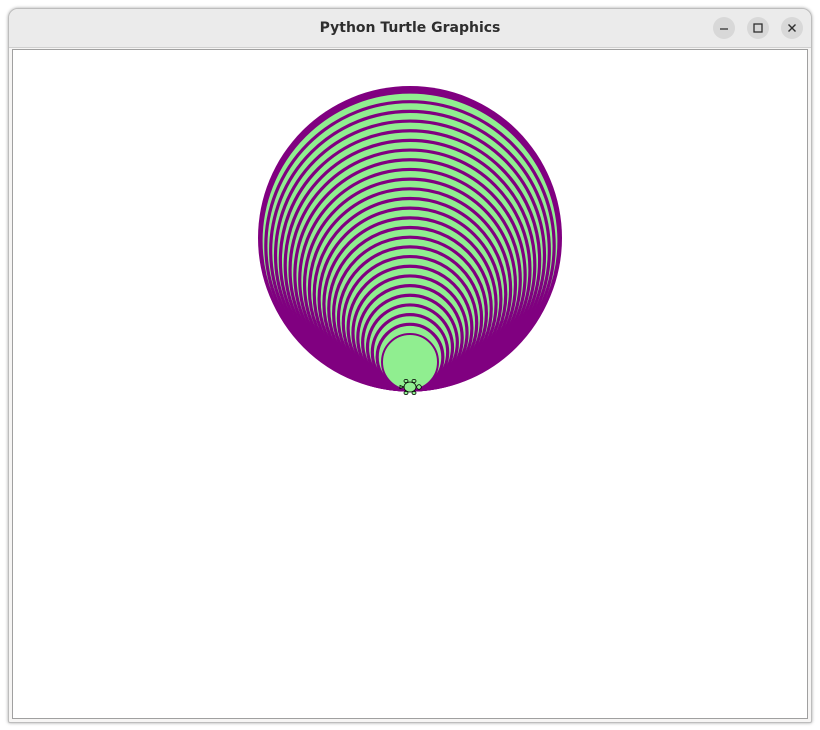 The height and width of the screenshot is (730, 820). I want to click on maximize-icon, so click(758, 28).